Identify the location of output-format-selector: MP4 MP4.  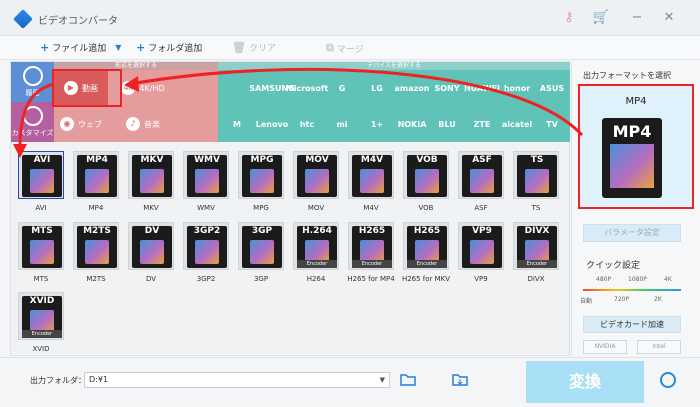
(636, 146).